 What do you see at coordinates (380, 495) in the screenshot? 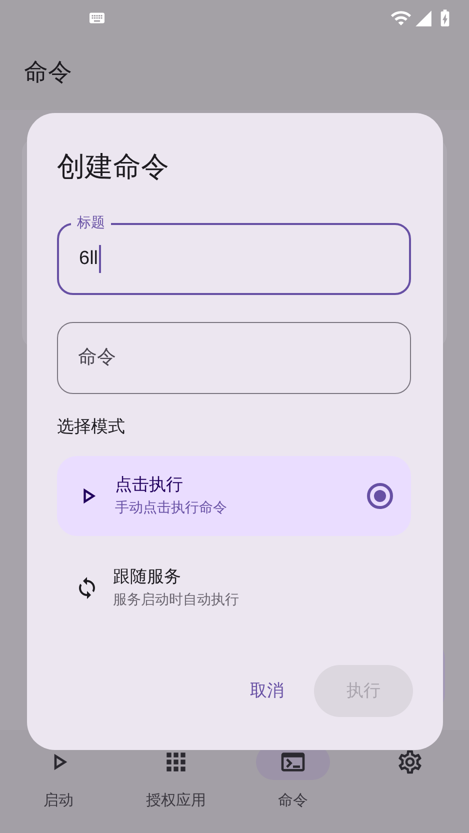
I see `radio-button` at bounding box center [380, 495].